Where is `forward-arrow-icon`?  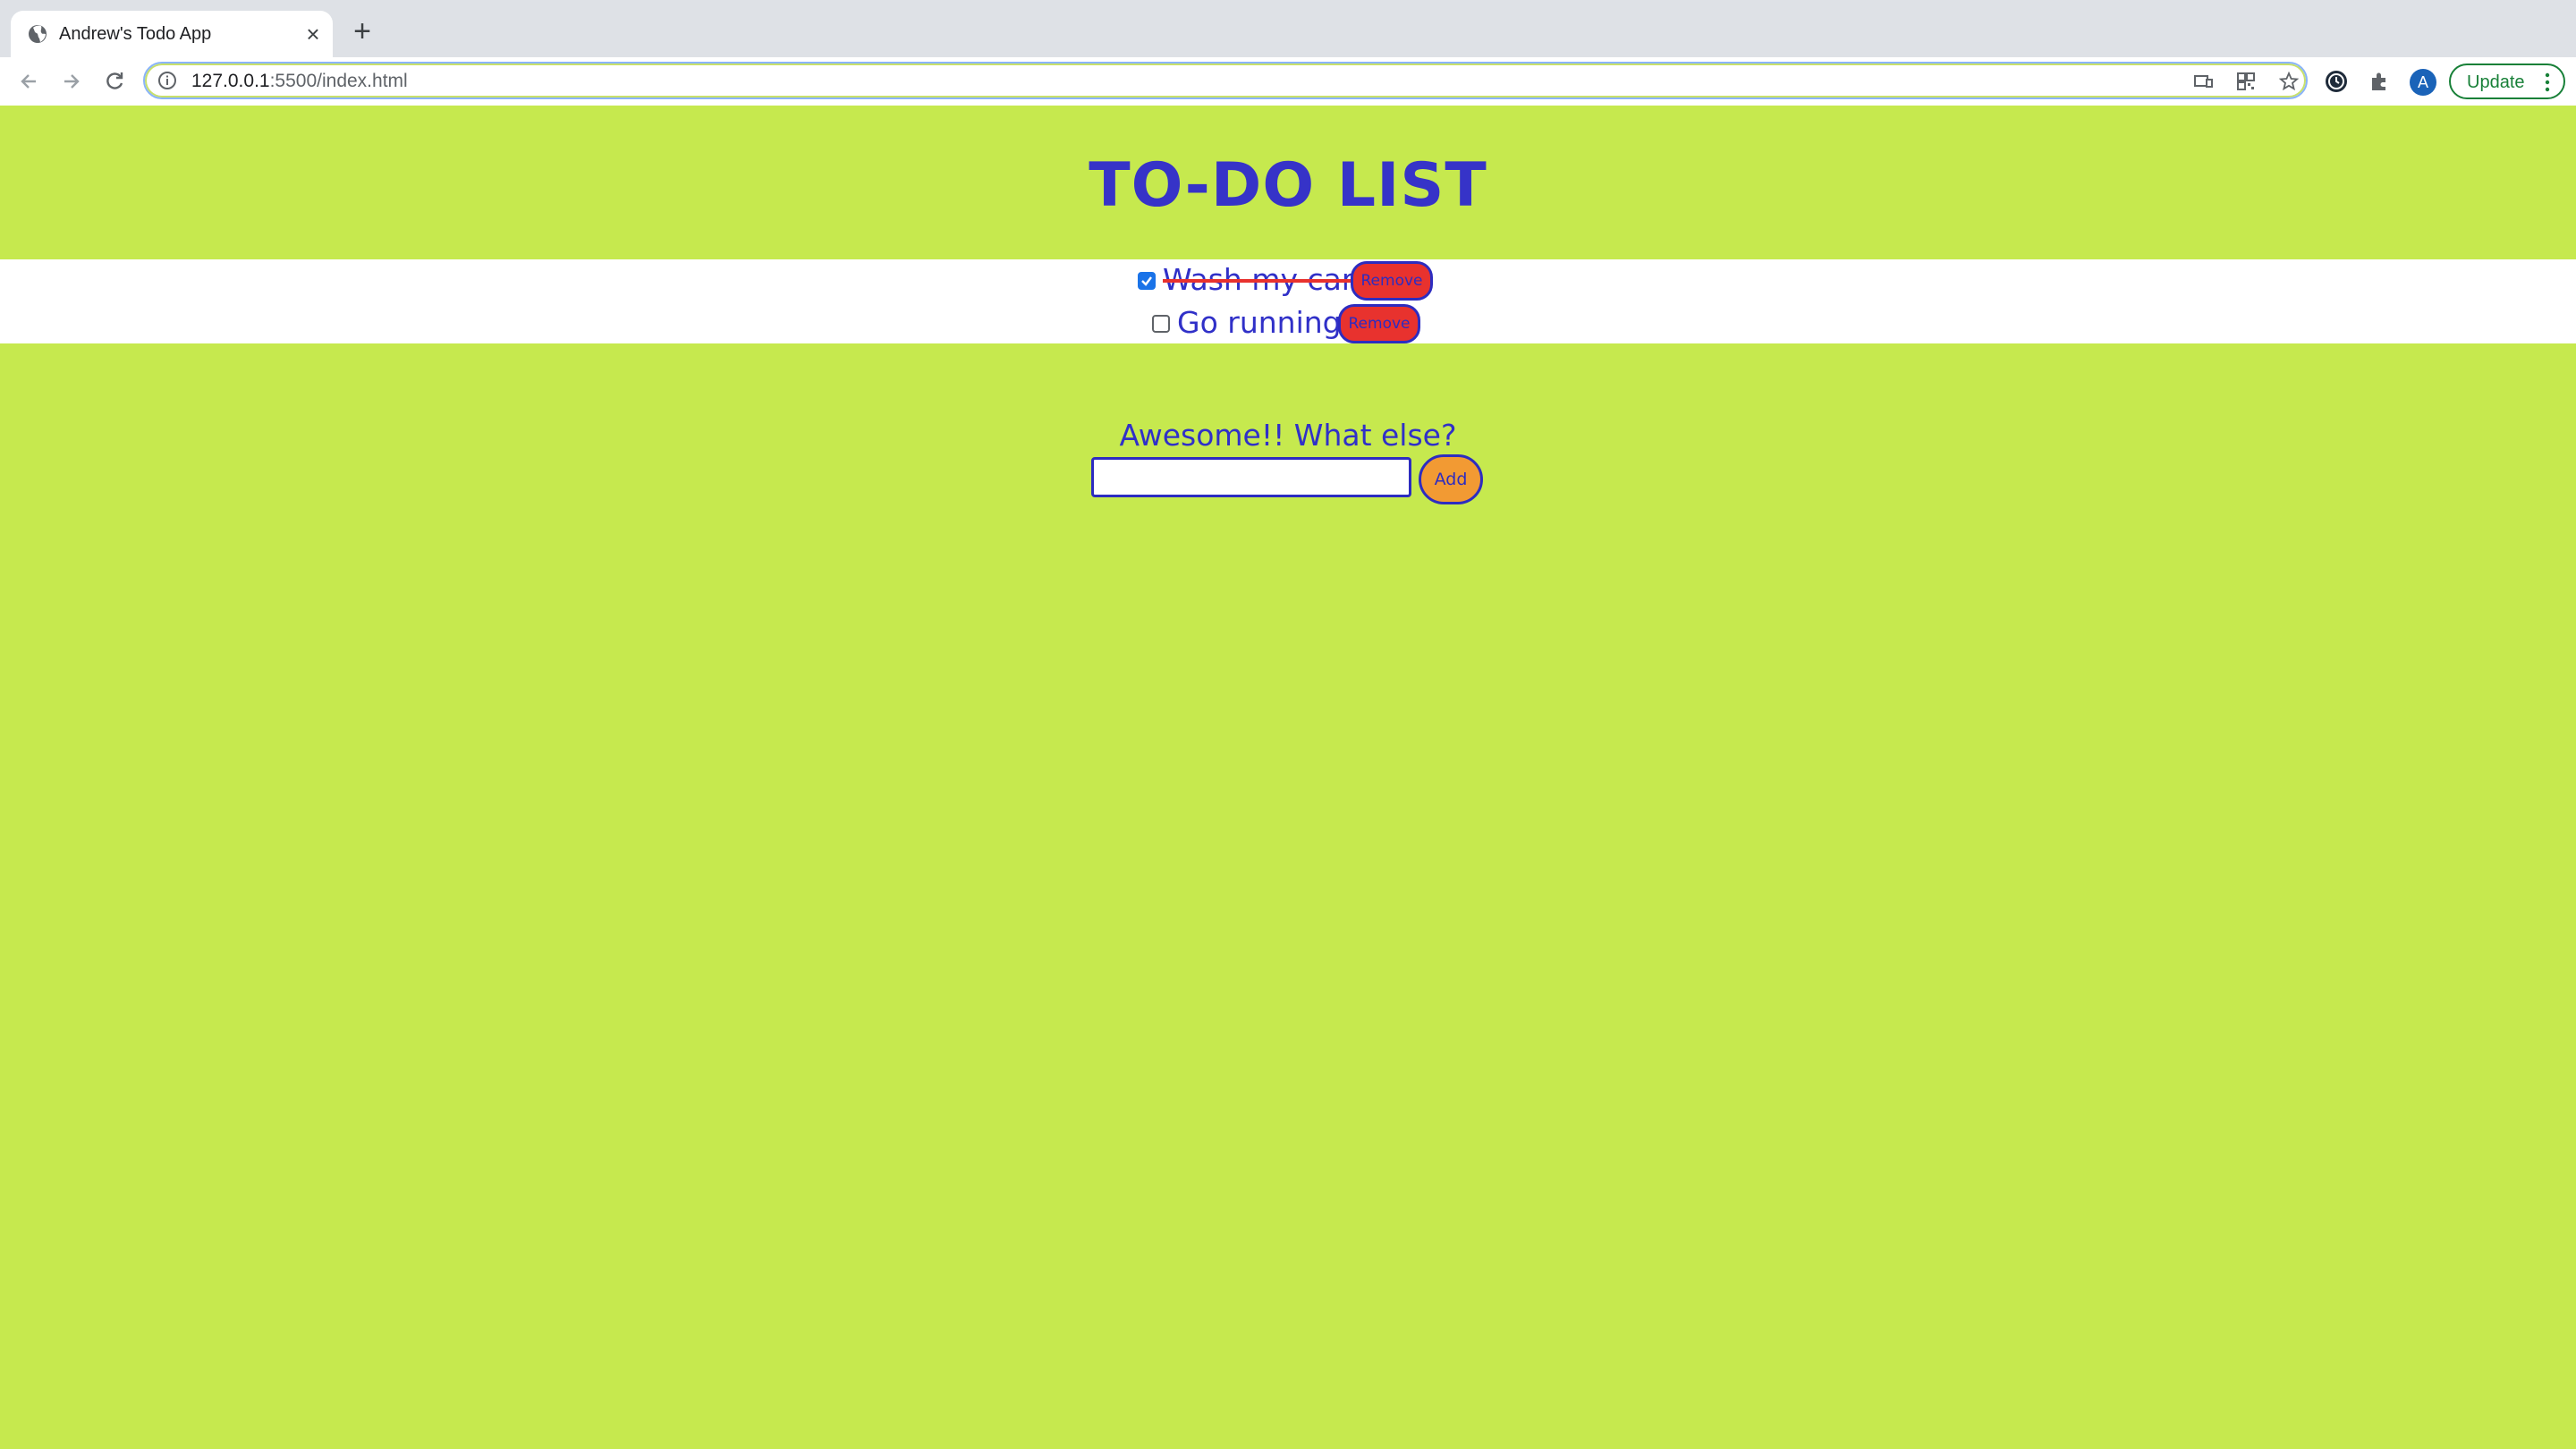
forward-arrow-icon is located at coordinates (71, 81).